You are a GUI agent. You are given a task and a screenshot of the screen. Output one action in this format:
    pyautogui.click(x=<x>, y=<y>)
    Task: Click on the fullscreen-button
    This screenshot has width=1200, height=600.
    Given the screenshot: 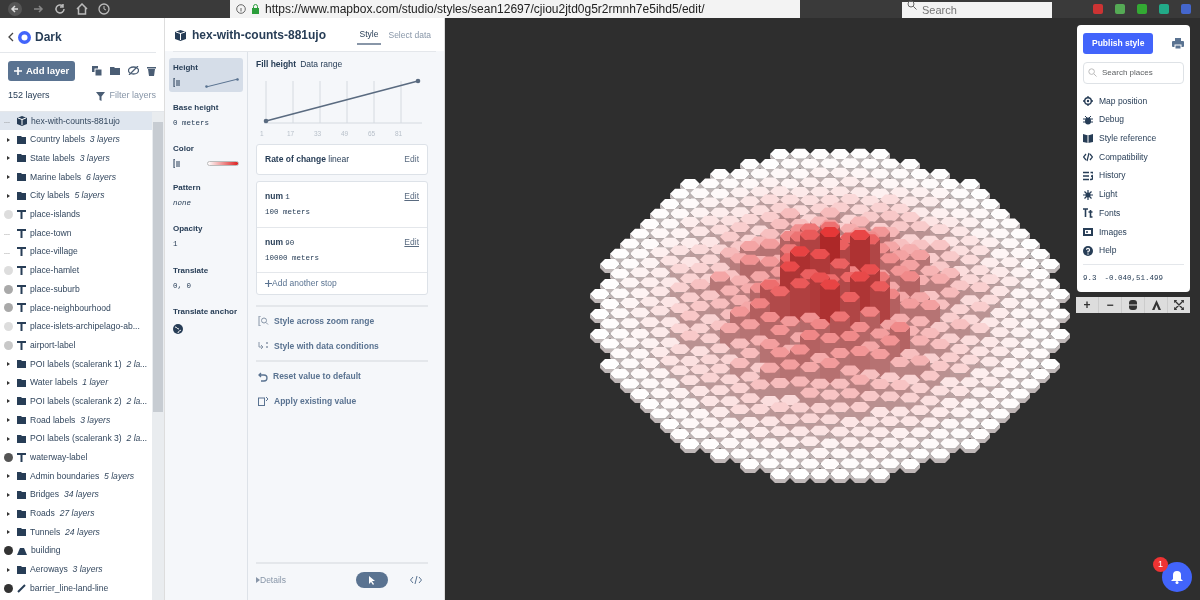 What is the action you would take?
    pyautogui.click(x=1179, y=305)
    